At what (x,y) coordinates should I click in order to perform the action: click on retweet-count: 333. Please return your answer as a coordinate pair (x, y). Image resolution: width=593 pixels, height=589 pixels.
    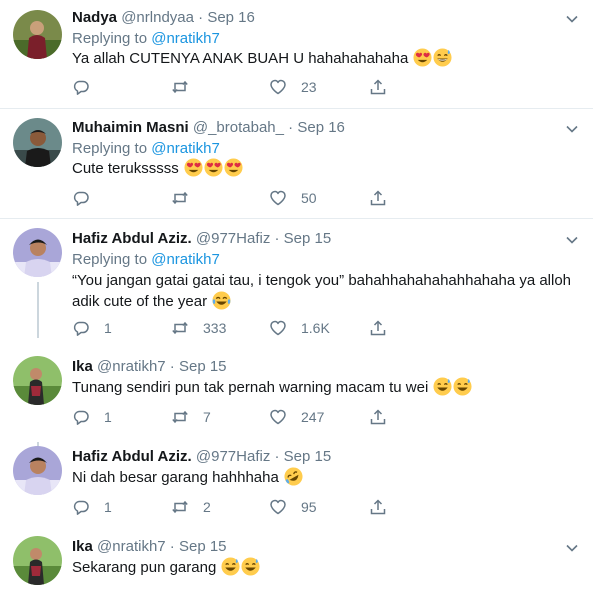
    Looking at the image, I should click on (215, 328).